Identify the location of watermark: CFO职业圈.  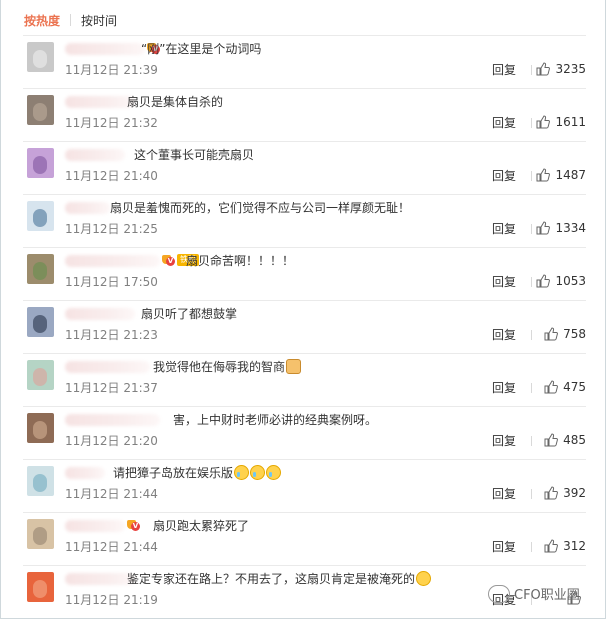
(534, 593).